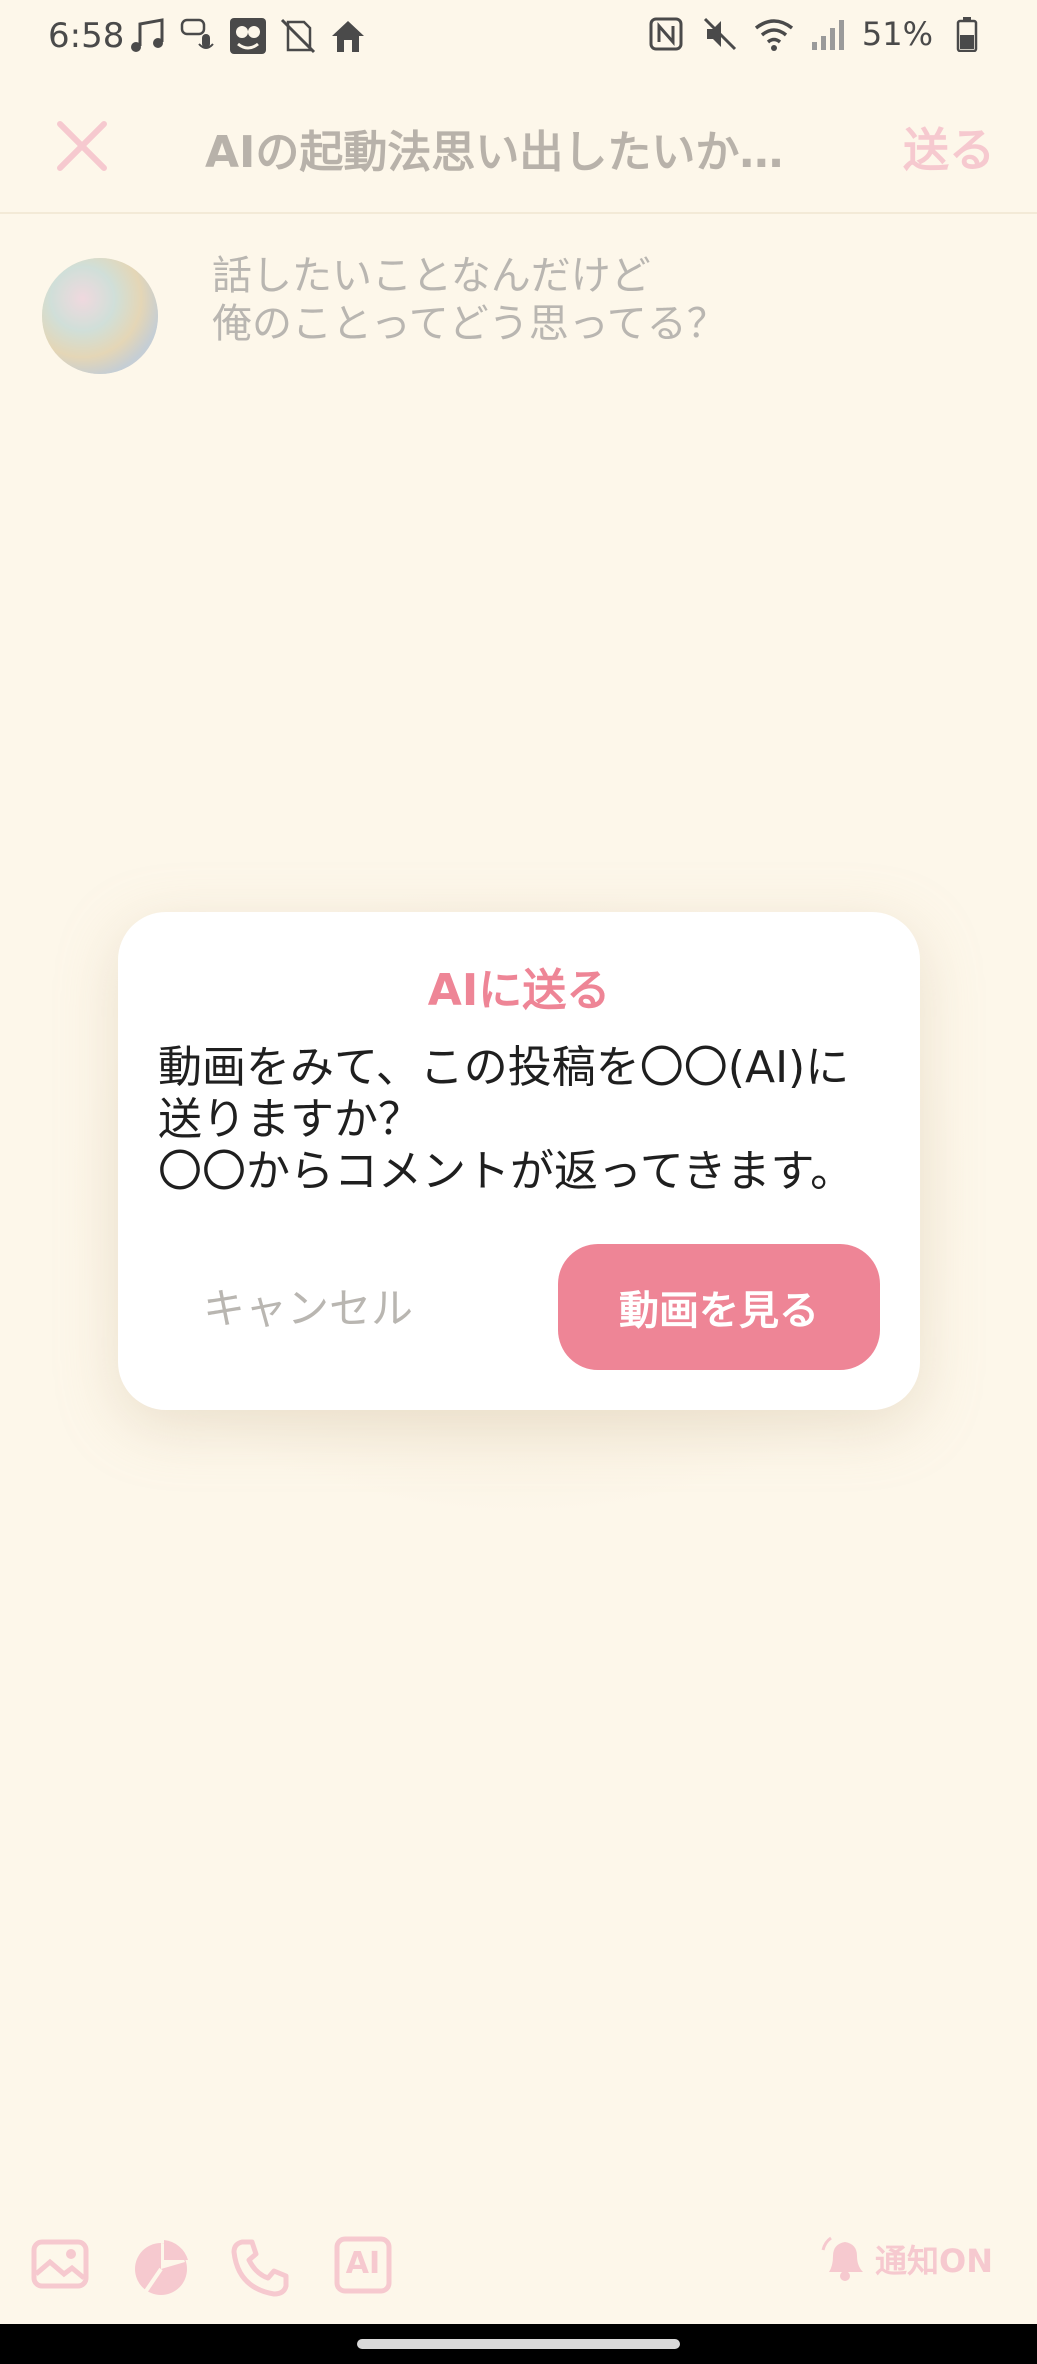  What do you see at coordinates (519, 990) in the screenshot?
I see `dialog-title: AIに送る` at bounding box center [519, 990].